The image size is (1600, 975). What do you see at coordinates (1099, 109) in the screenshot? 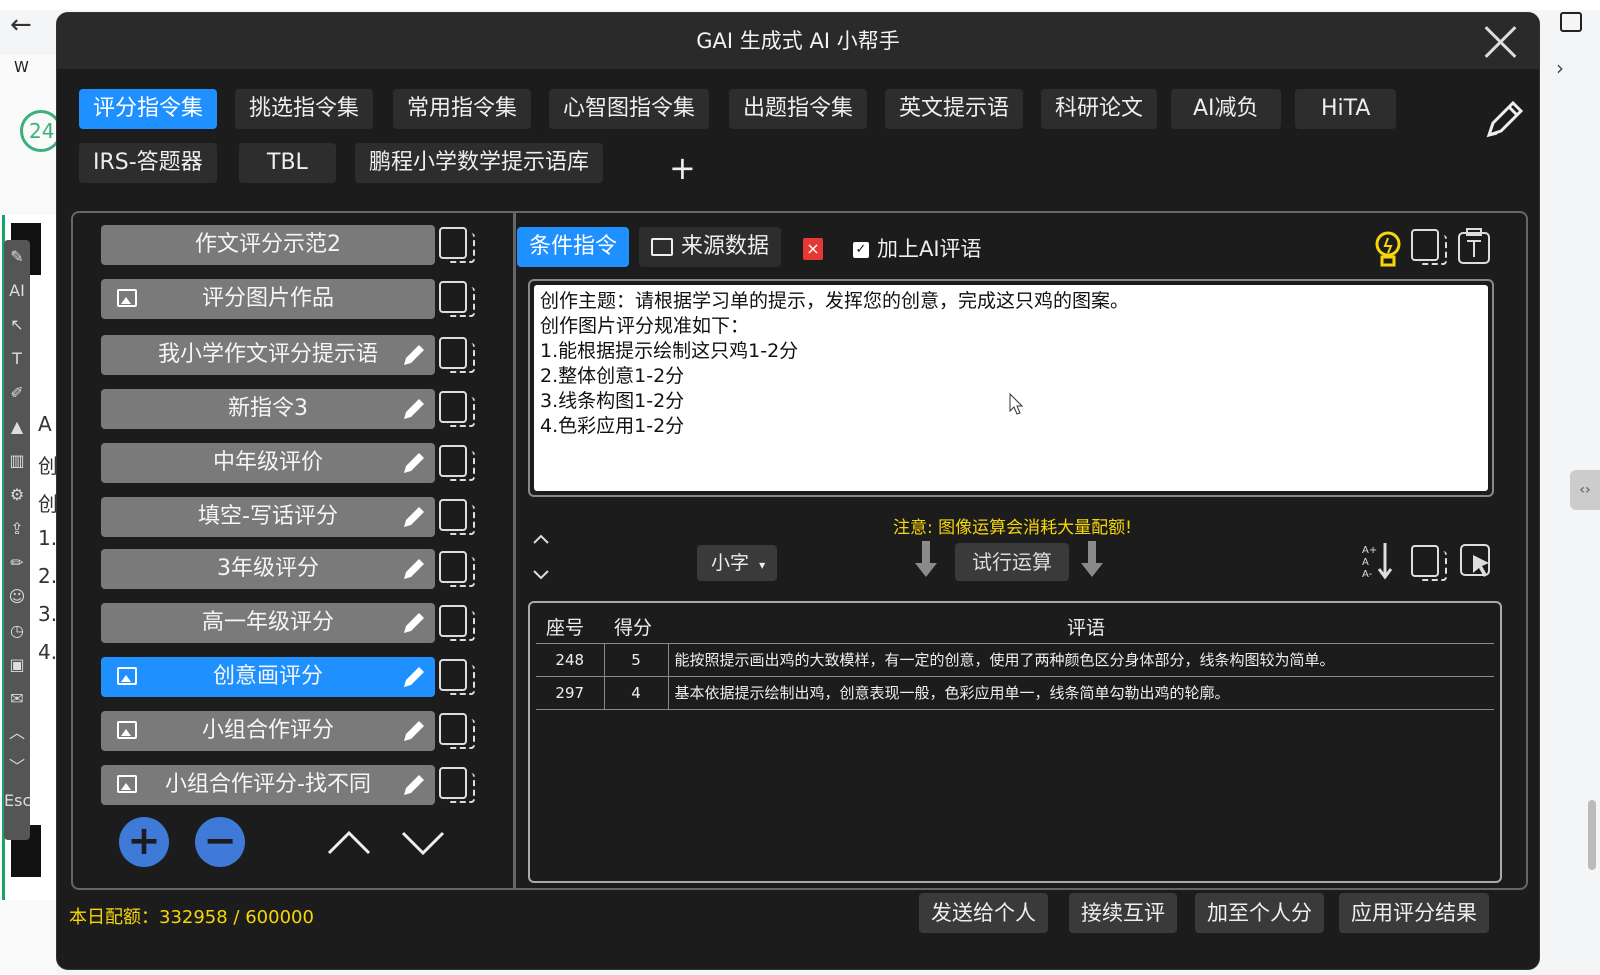
I see `tab-research: 科研论文` at bounding box center [1099, 109].